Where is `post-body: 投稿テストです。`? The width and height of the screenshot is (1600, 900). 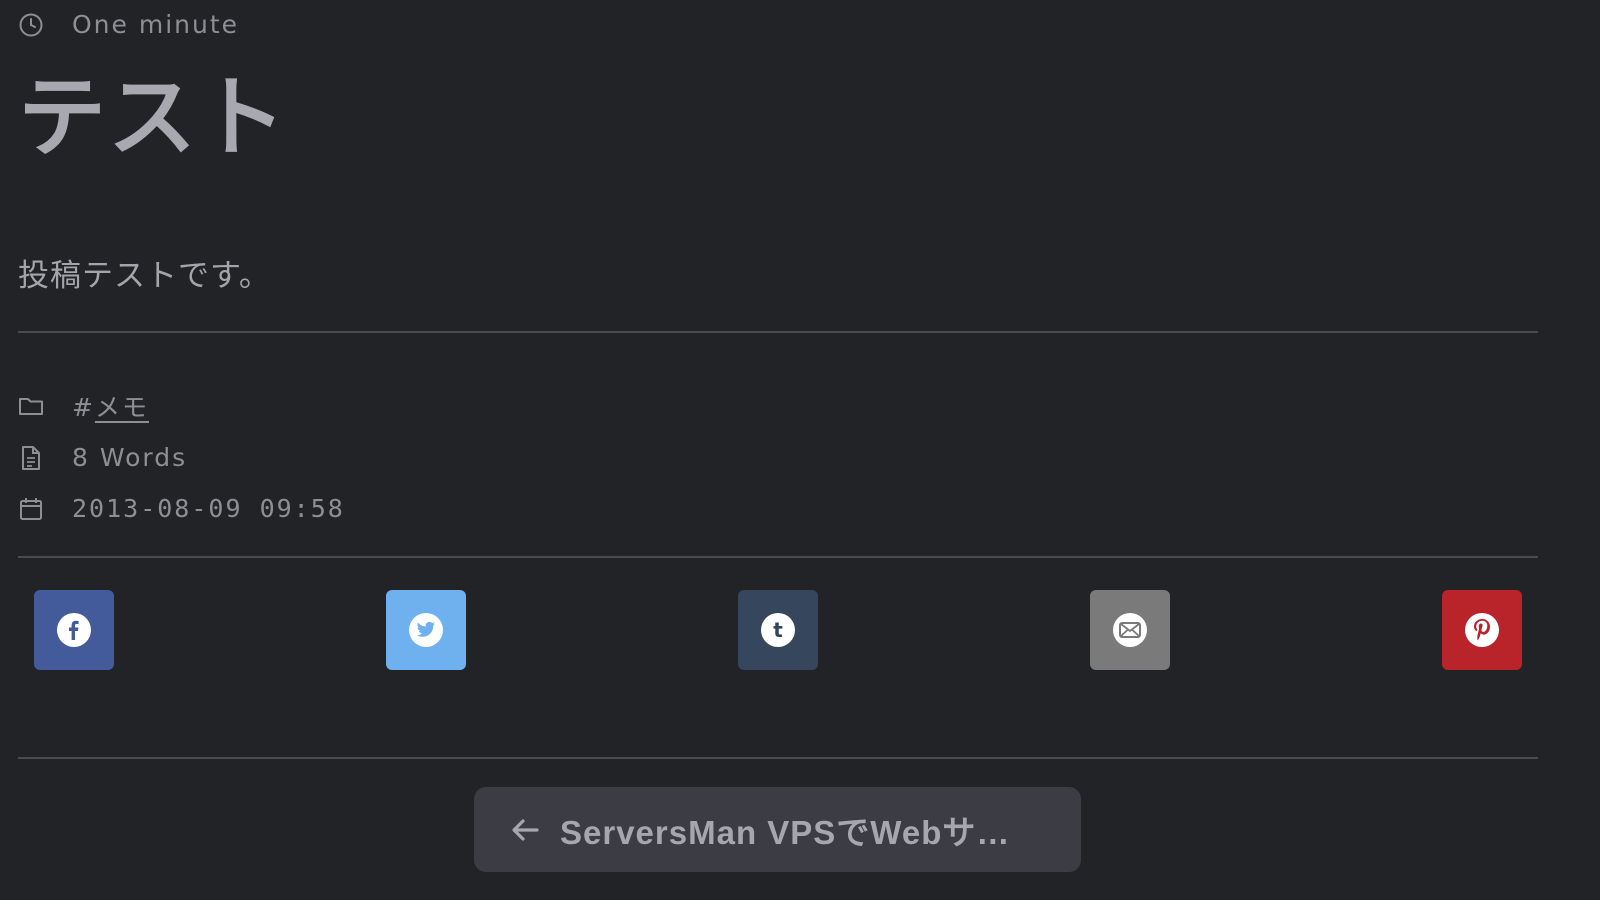 post-body: 投稿テストです。 is located at coordinates (144, 276).